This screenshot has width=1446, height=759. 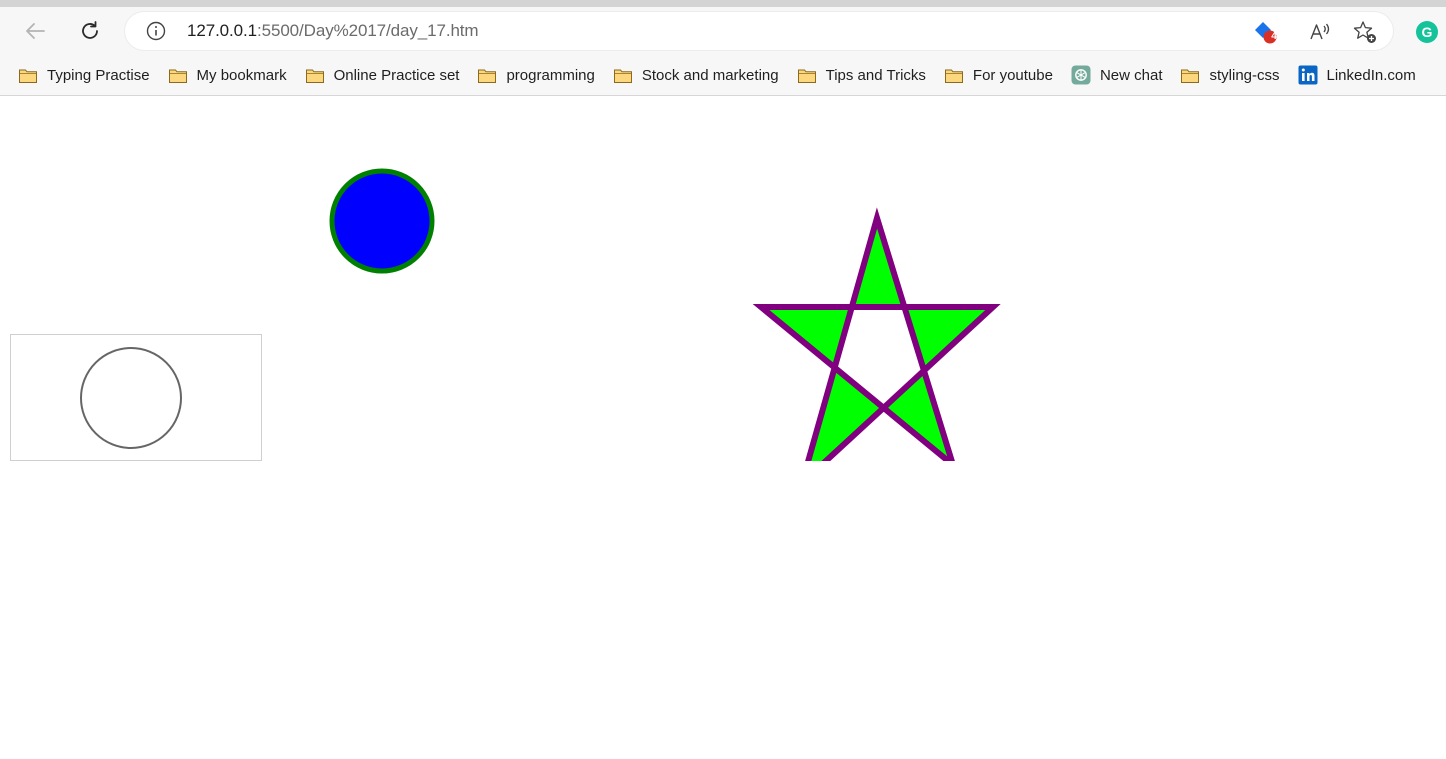 What do you see at coordinates (710, 75) in the screenshot?
I see `bookmark-label: Stock and marketing` at bounding box center [710, 75].